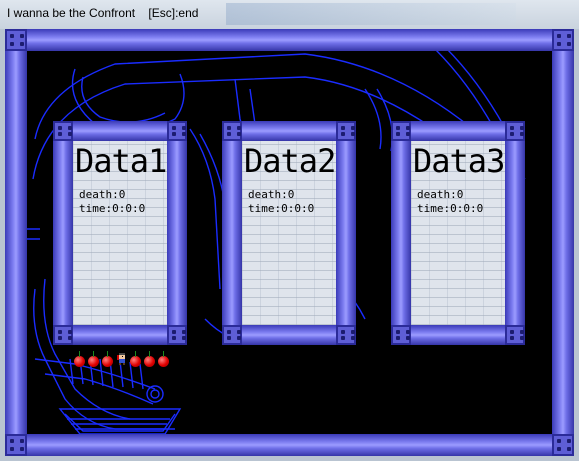 Image resolution: width=579 pixels, height=461 pixels. What do you see at coordinates (563, 40) in the screenshot?
I see `frame-corner-top-right` at bounding box center [563, 40].